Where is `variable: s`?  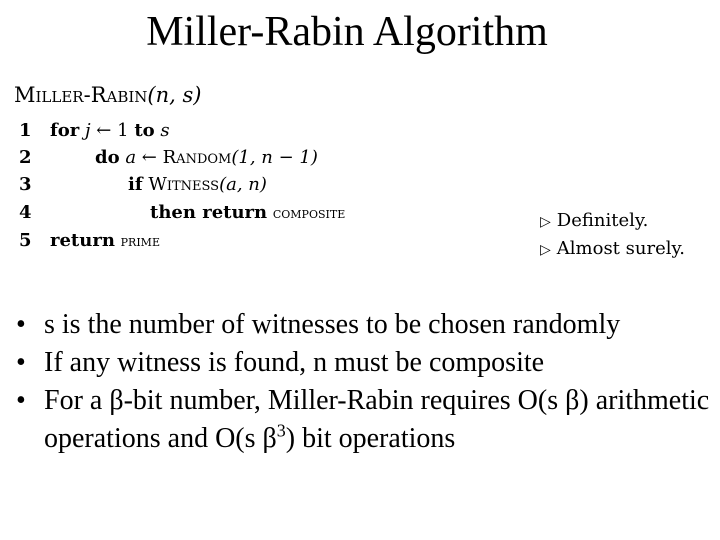 variable: s is located at coordinates (165, 130).